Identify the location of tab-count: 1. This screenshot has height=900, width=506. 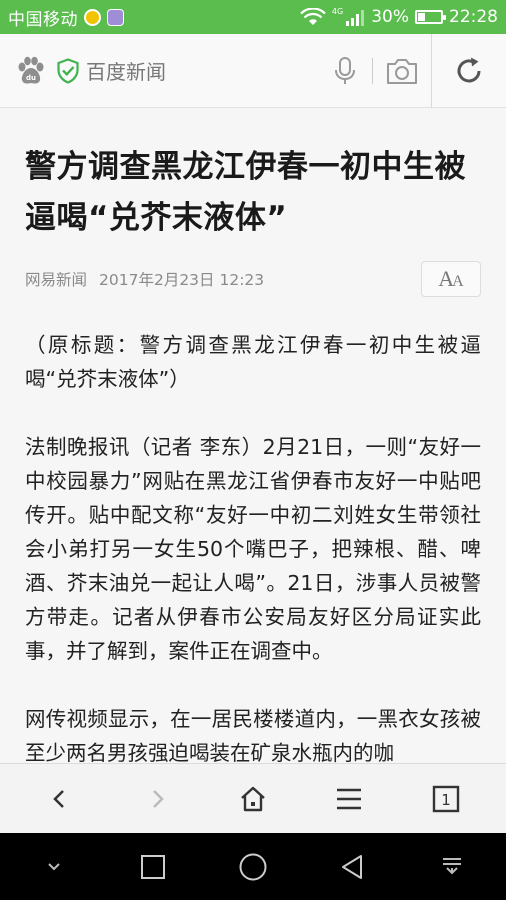
(446, 800).